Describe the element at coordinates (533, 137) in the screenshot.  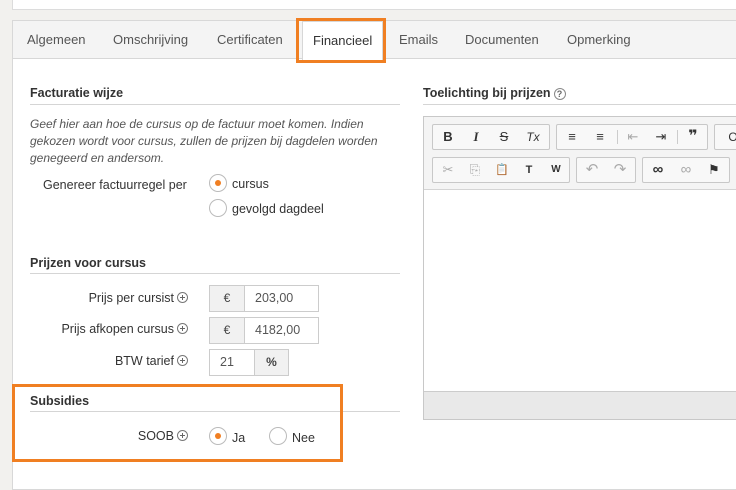
I see `remove-format-icon: Tx` at that location.